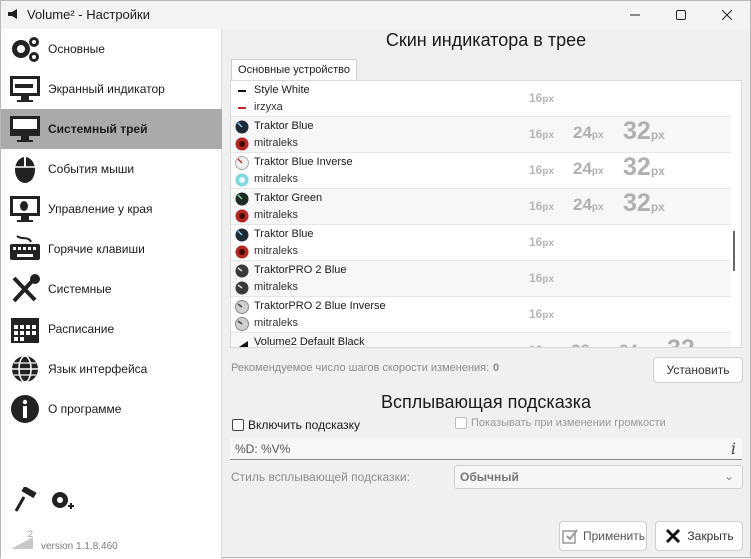 This screenshot has width=751, height=559. Describe the element at coordinates (25, 170) in the screenshot. I see `mouse-icon` at that location.